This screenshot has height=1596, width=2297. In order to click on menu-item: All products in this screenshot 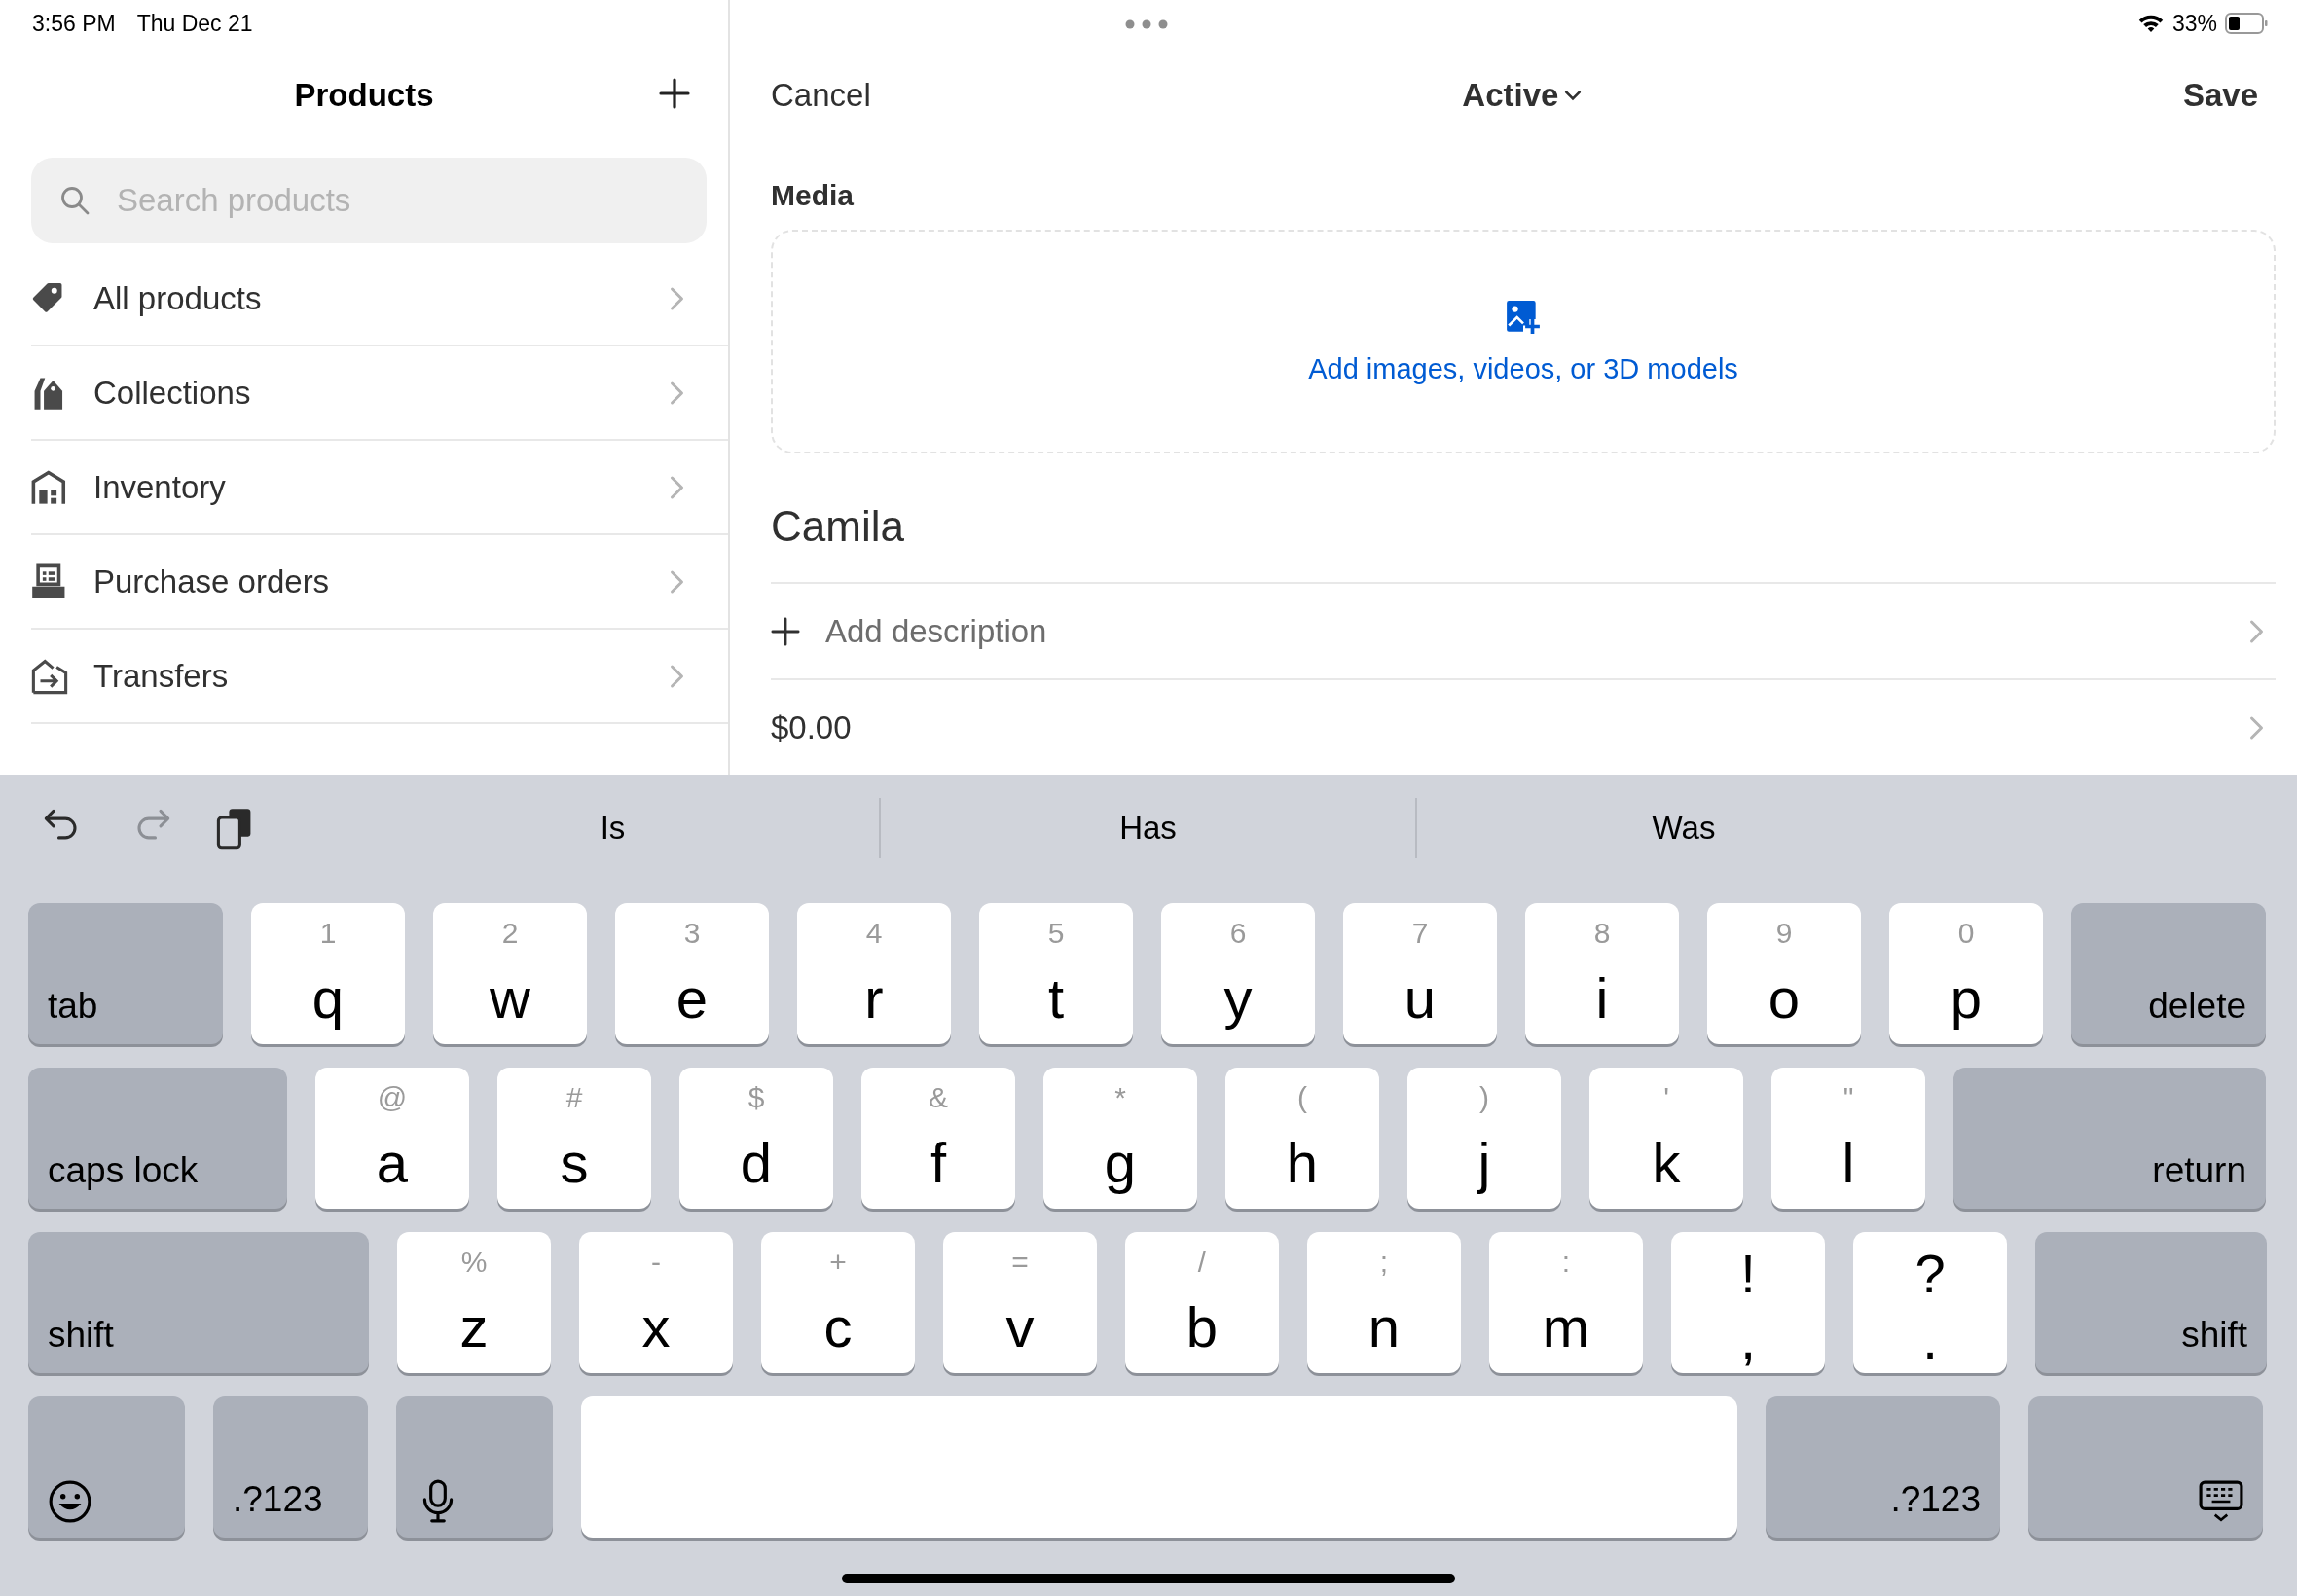, I will do `click(380, 299)`.